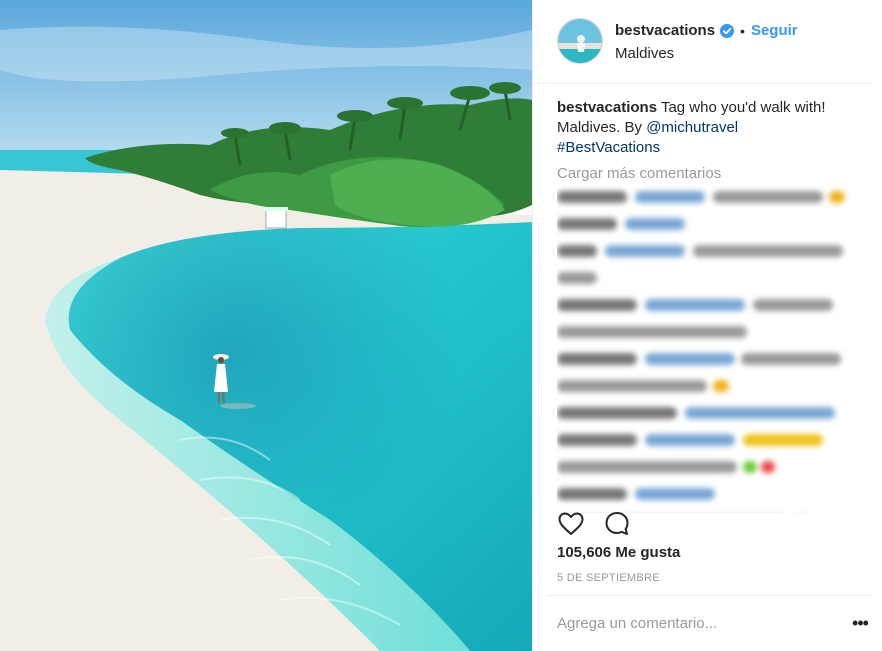 The width and height of the screenshot is (882, 651). Describe the element at coordinates (706, 53) in the screenshot. I see `location-link: Maldives` at that location.